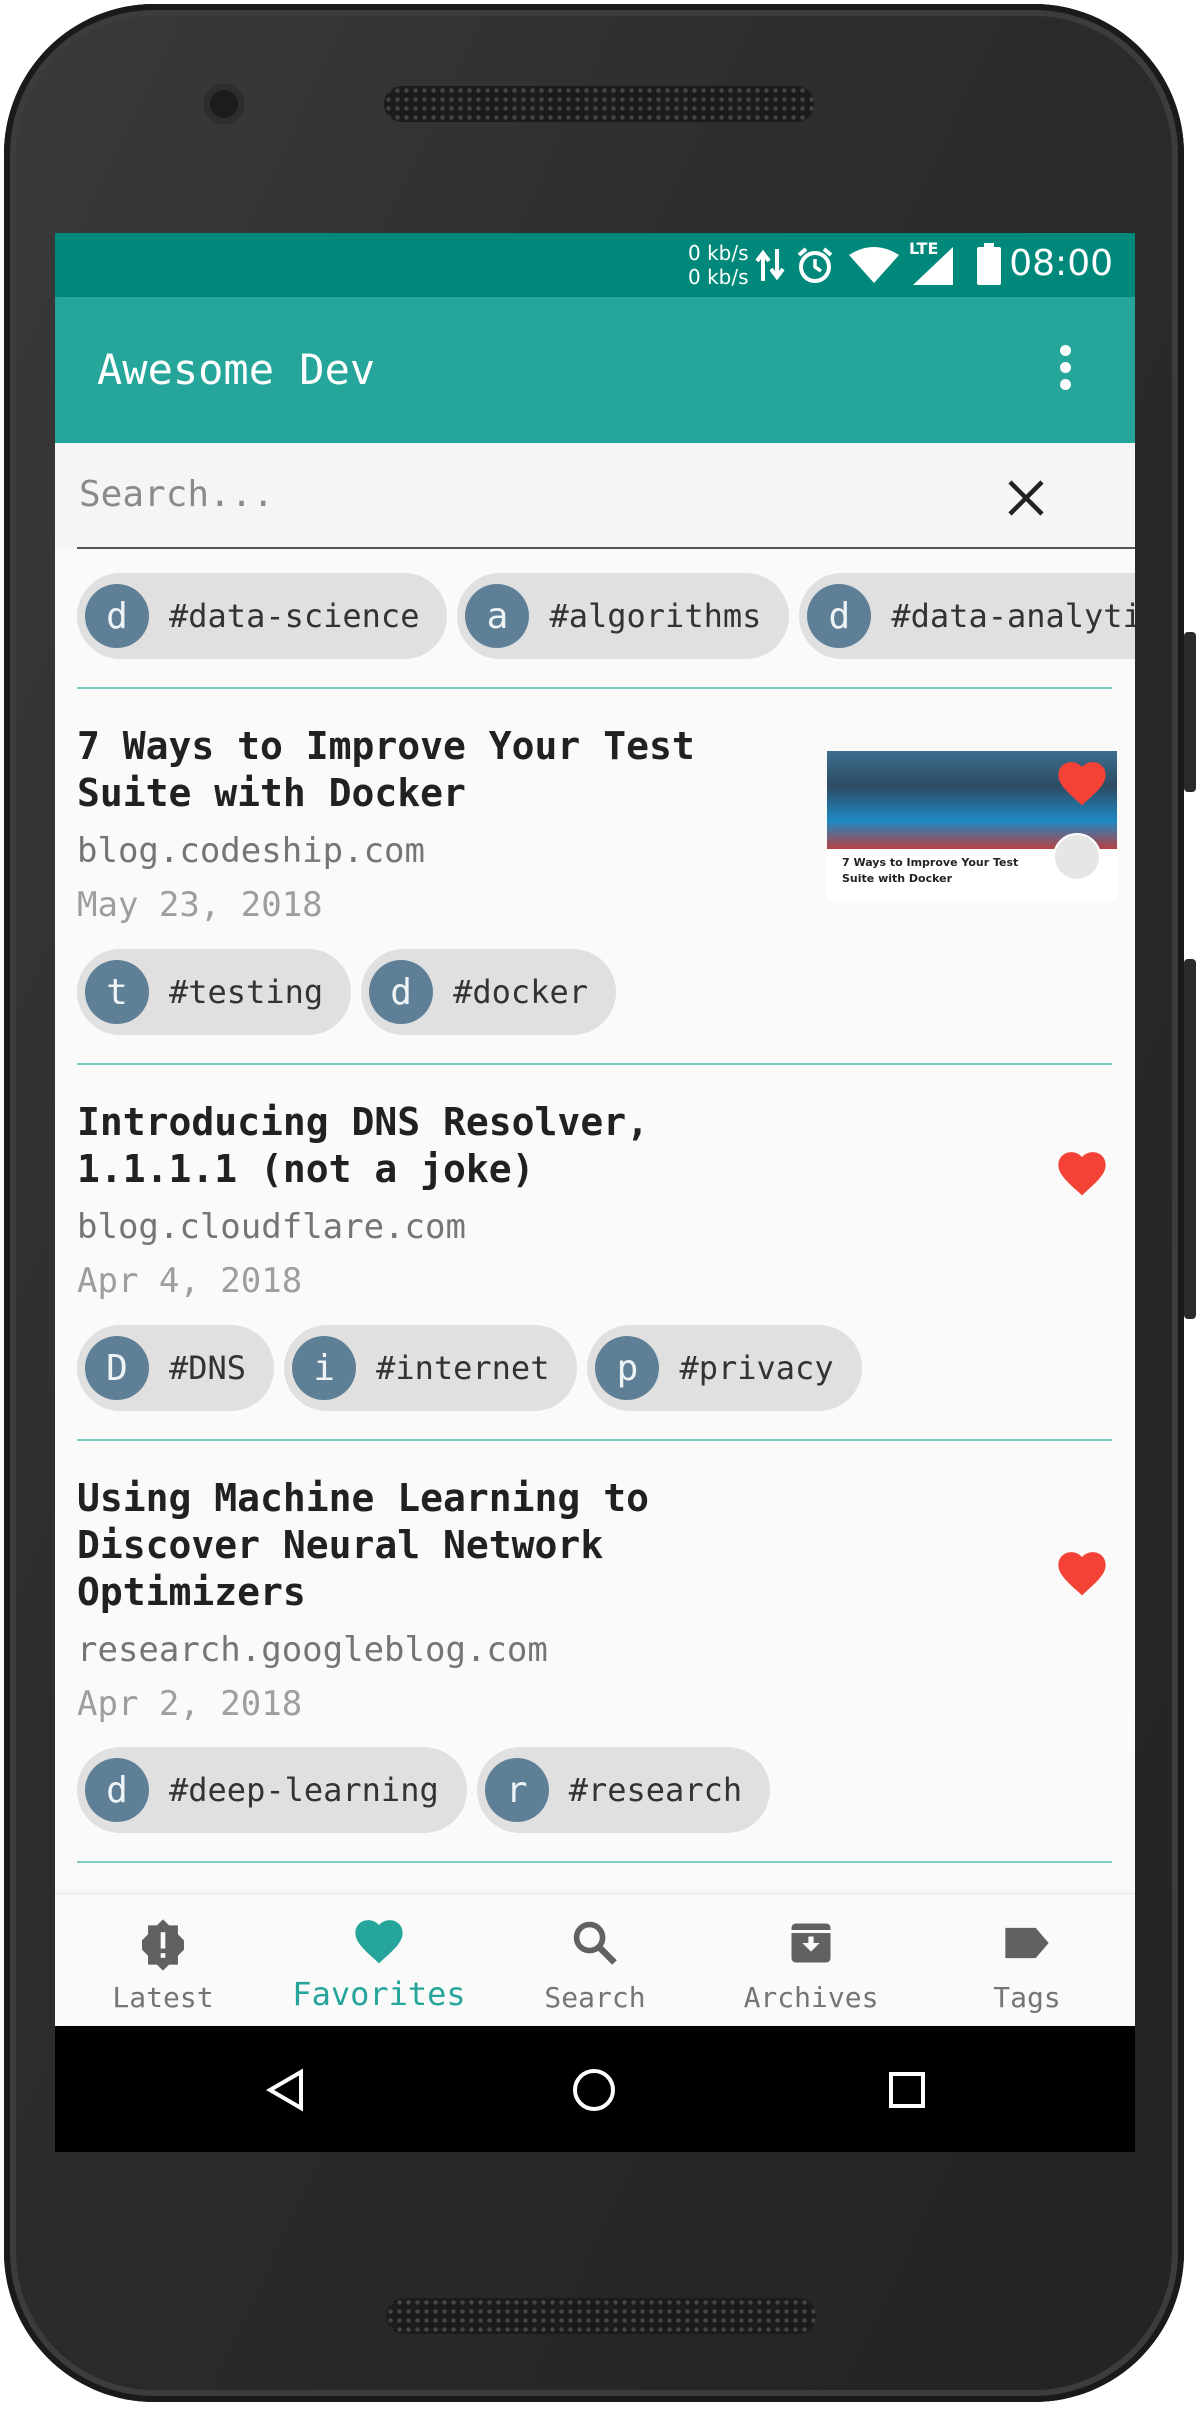 The image size is (1198, 2409). I want to click on tag-chip: d #deep-learning, so click(272, 1790).